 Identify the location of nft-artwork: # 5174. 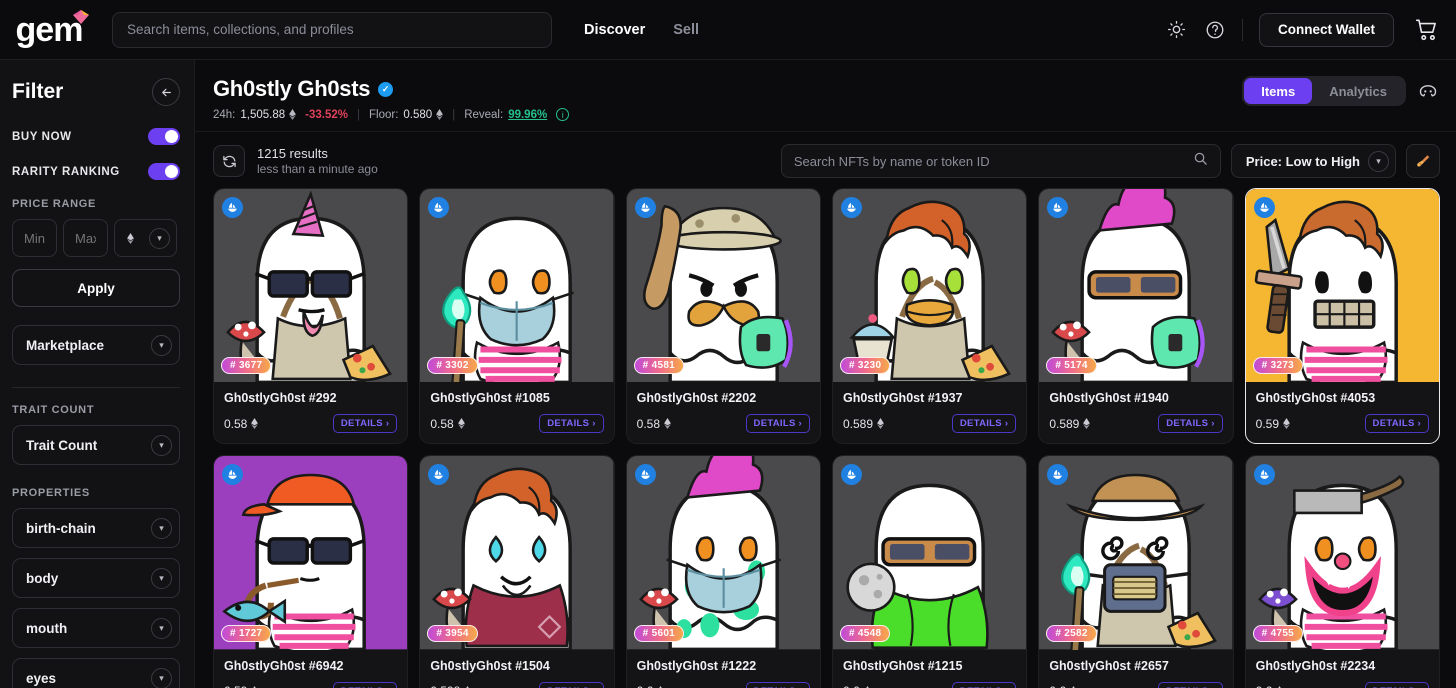
(1136, 286).